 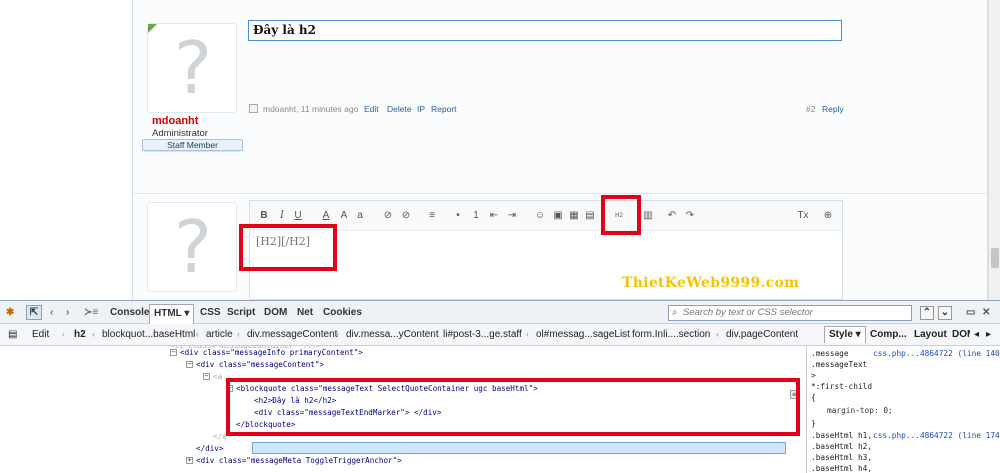 I want to click on search-input: ⌕ Search by text or CSS selector, so click(x=790, y=313).